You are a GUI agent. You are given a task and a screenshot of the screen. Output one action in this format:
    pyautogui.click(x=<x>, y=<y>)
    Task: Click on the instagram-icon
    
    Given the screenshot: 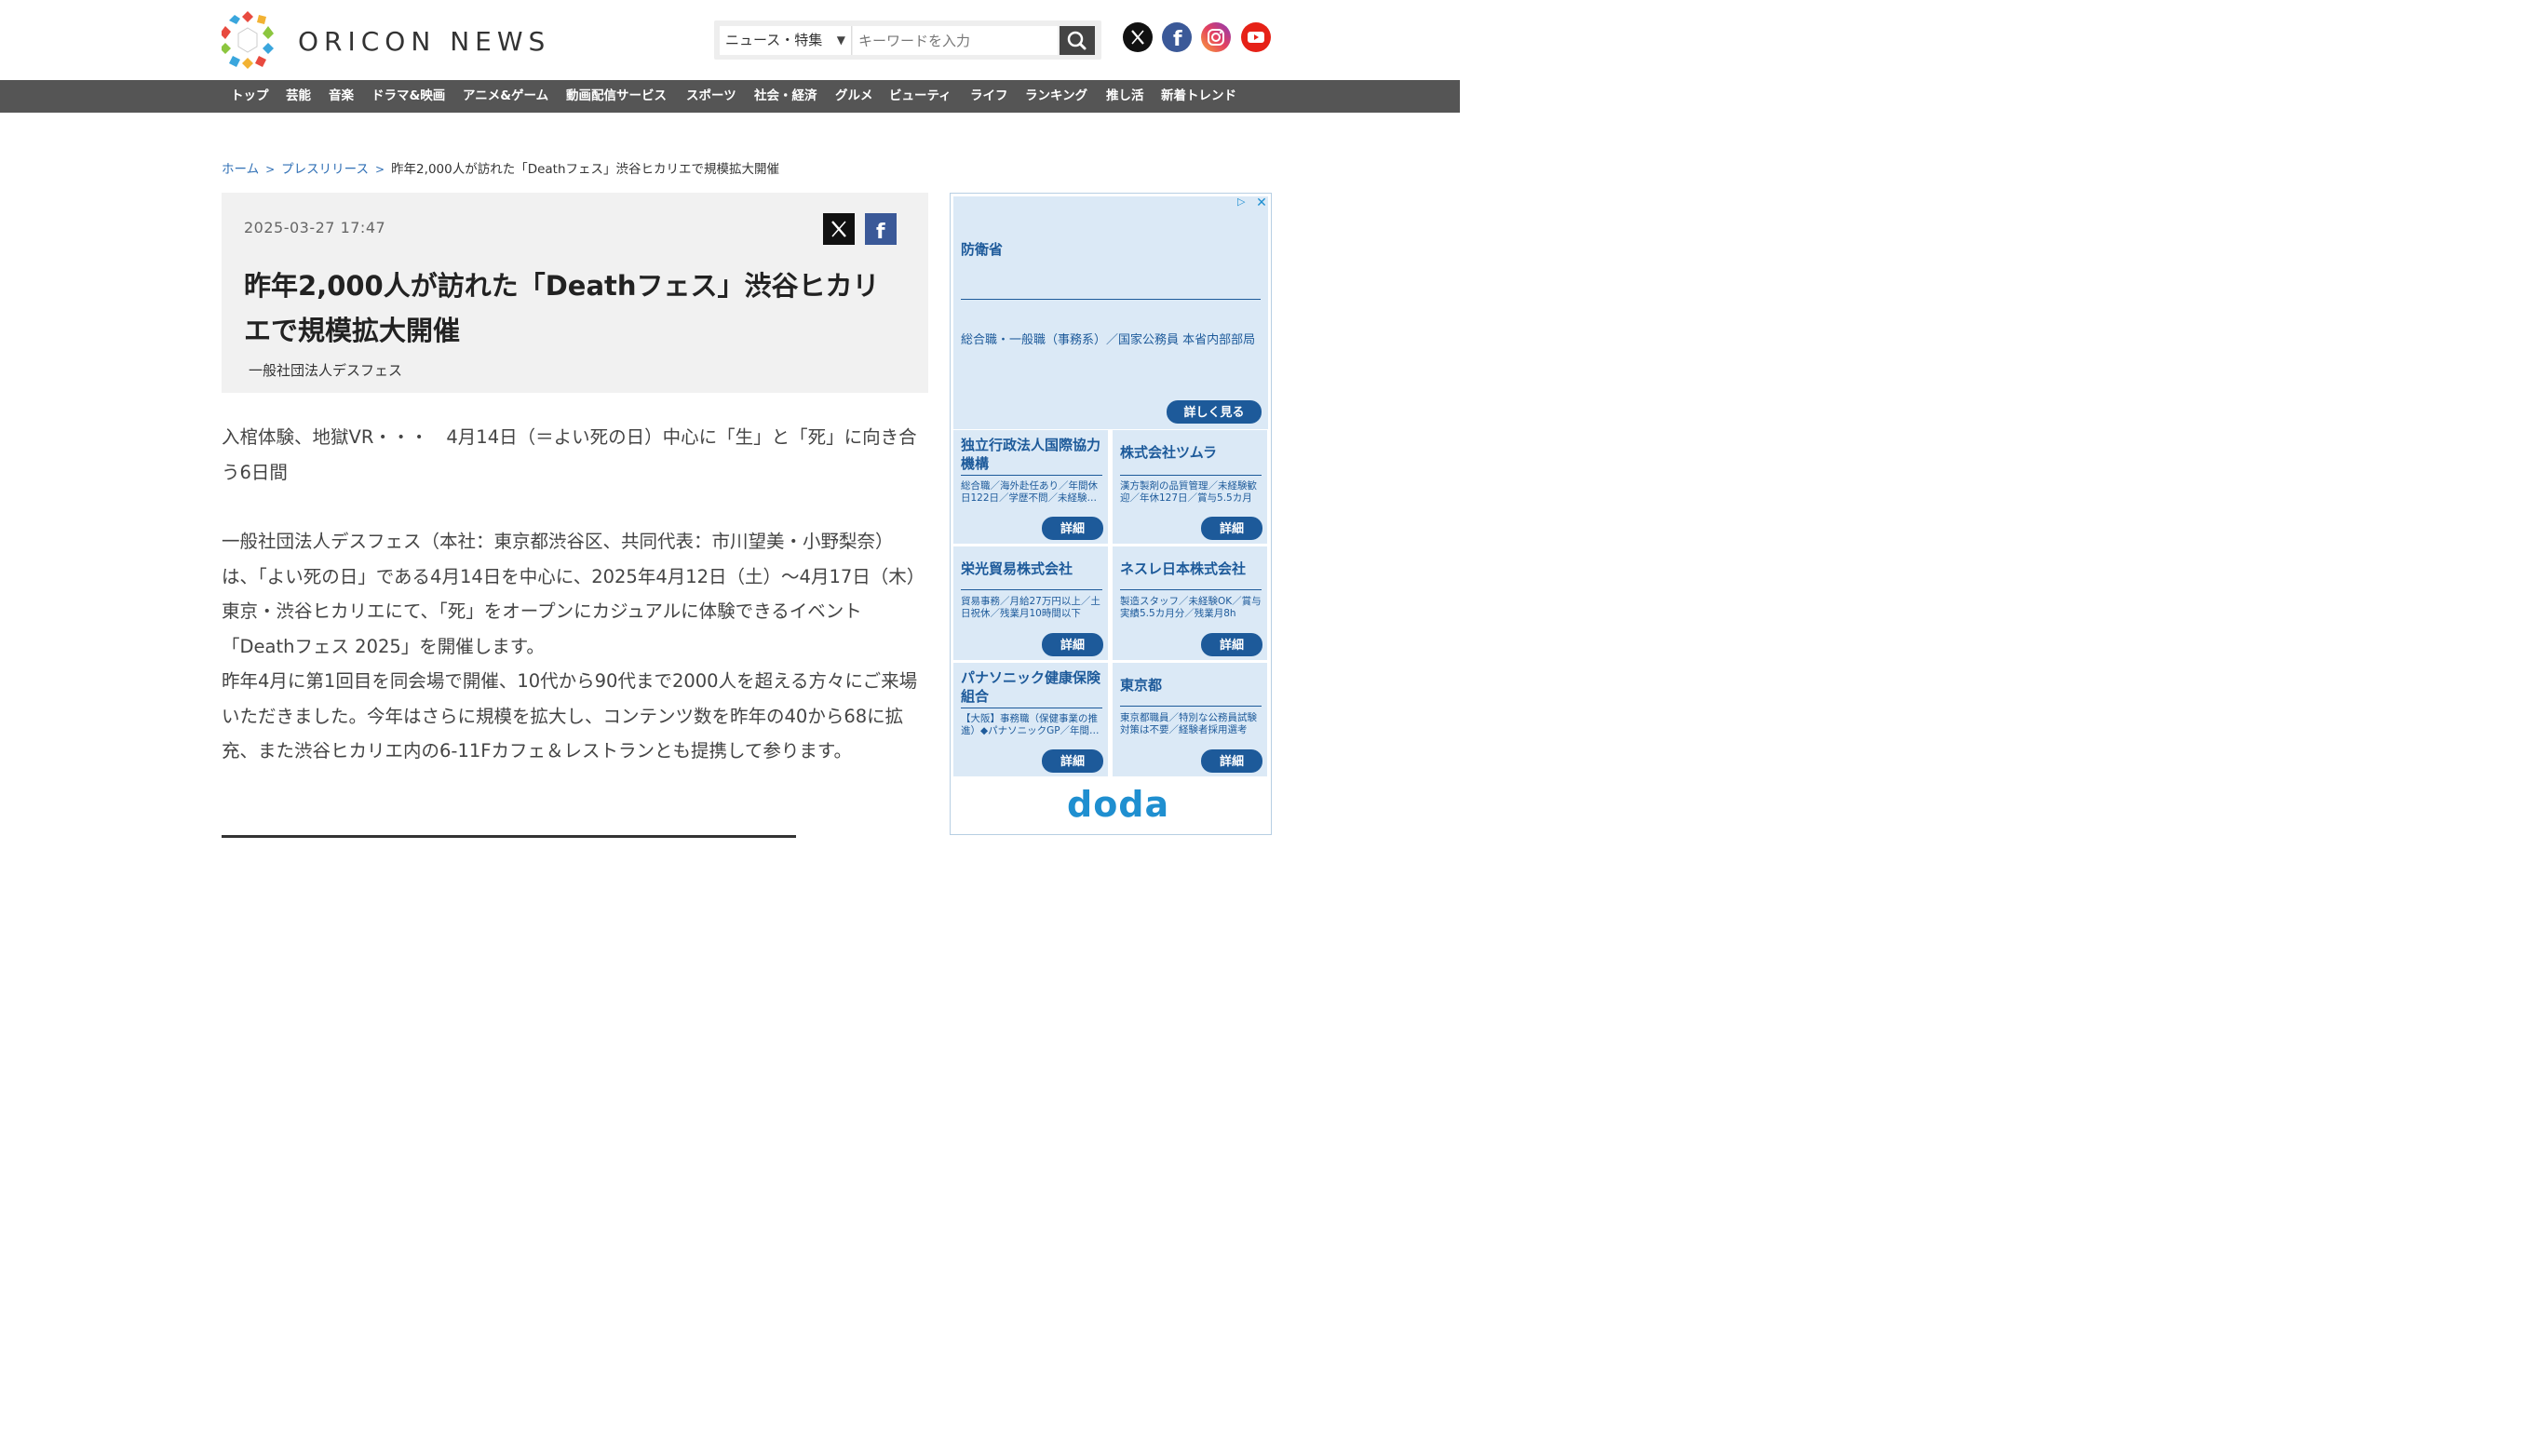 What is the action you would take?
    pyautogui.click(x=1216, y=37)
    